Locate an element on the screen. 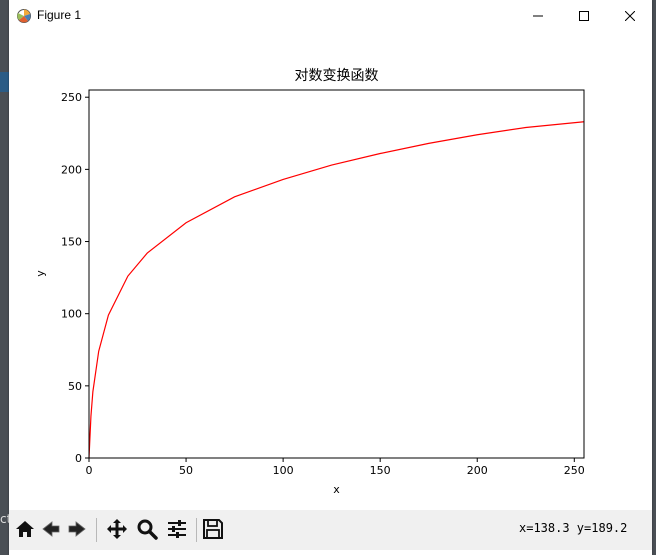  title-bar: Figure 1 is located at coordinates (330, 15).